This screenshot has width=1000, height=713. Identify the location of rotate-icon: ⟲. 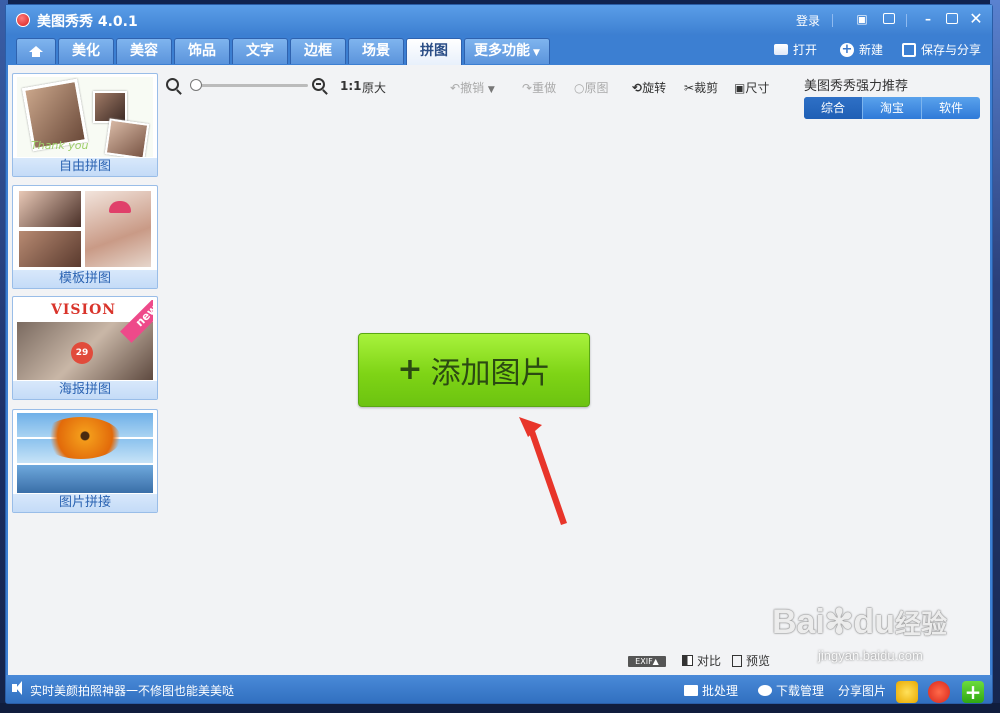
(637, 88).